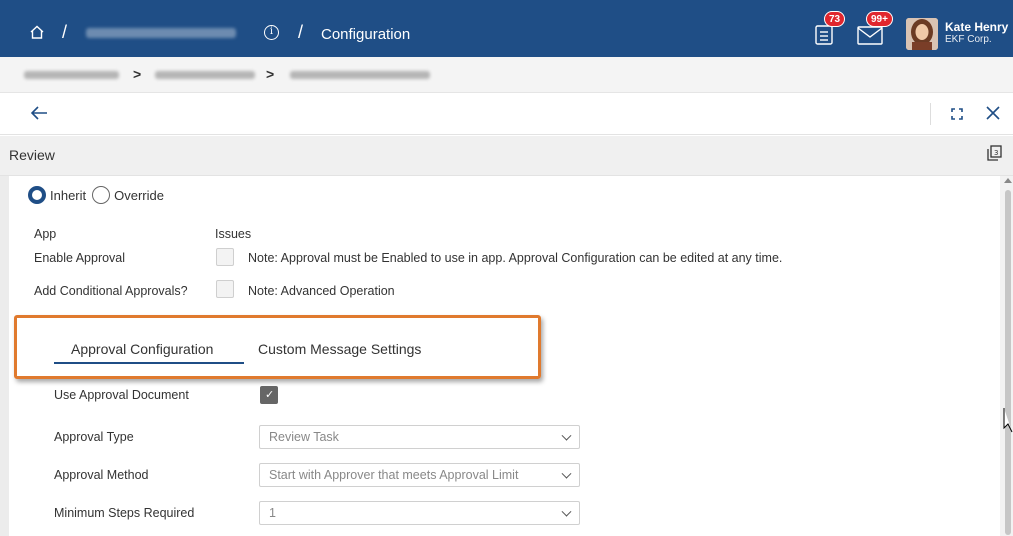  Describe the element at coordinates (272, 513) in the screenshot. I see `minimum-steps-value: 1` at that location.